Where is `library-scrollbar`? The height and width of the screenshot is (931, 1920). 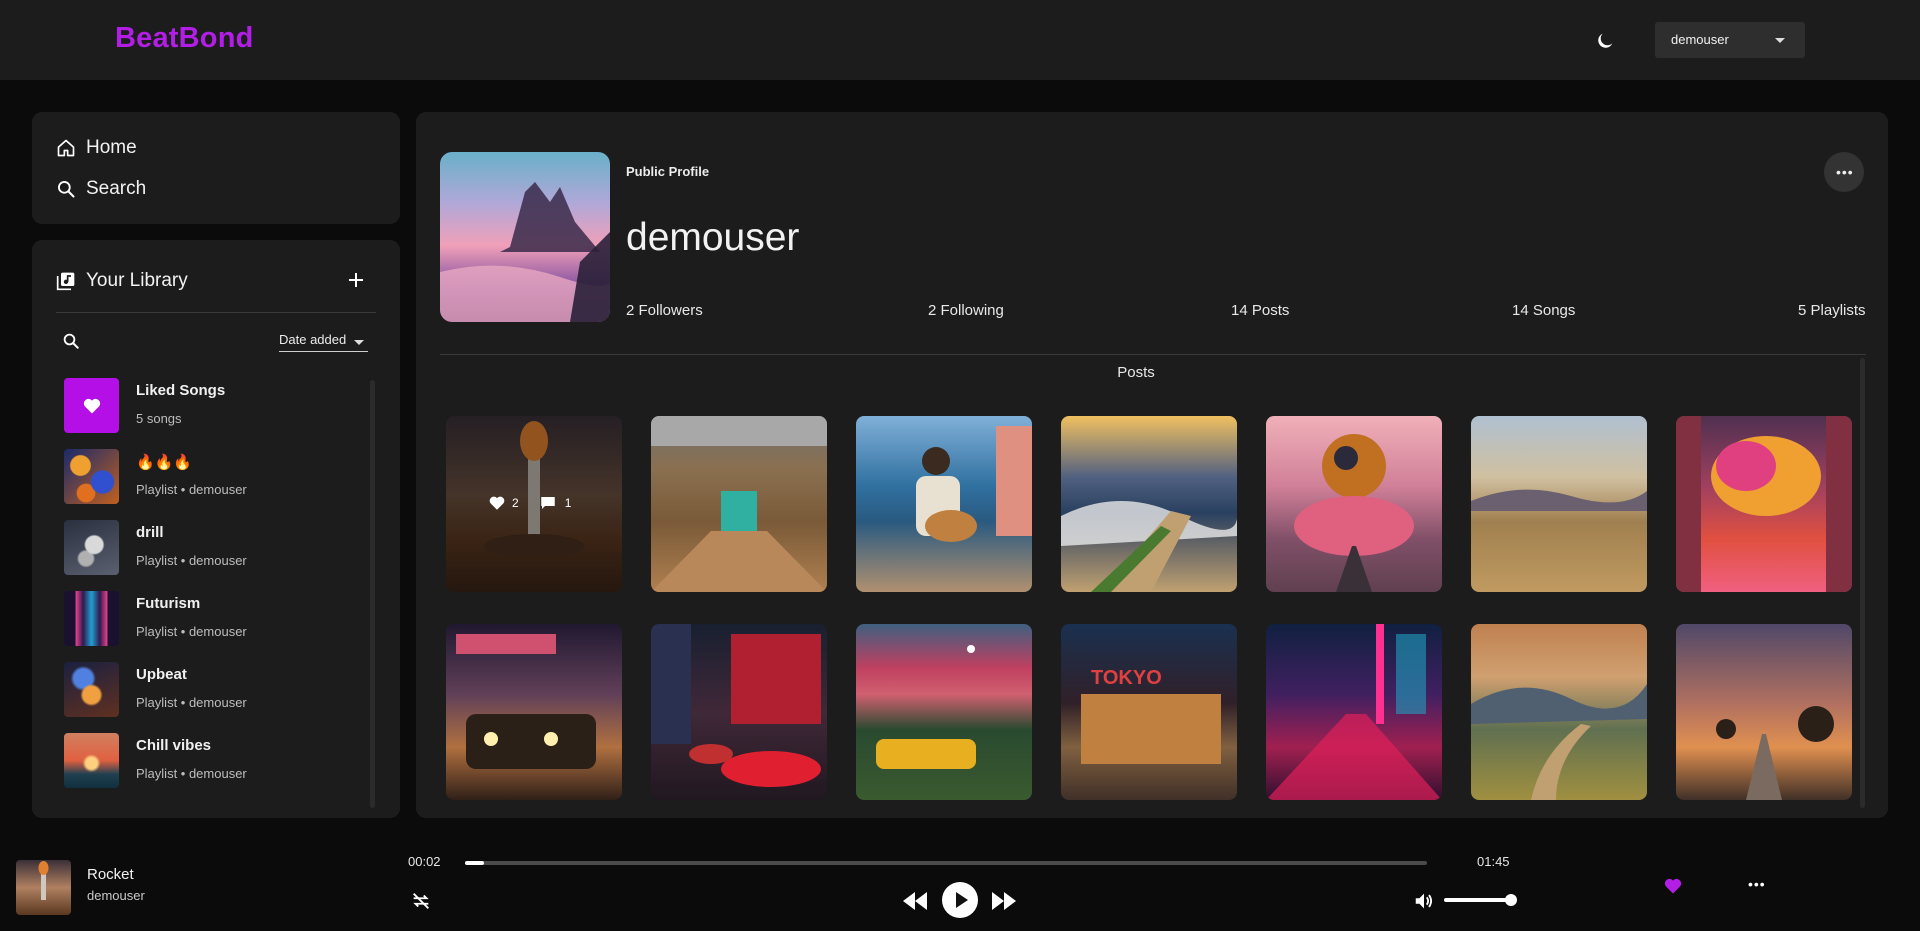 library-scrollbar is located at coordinates (372, 594).